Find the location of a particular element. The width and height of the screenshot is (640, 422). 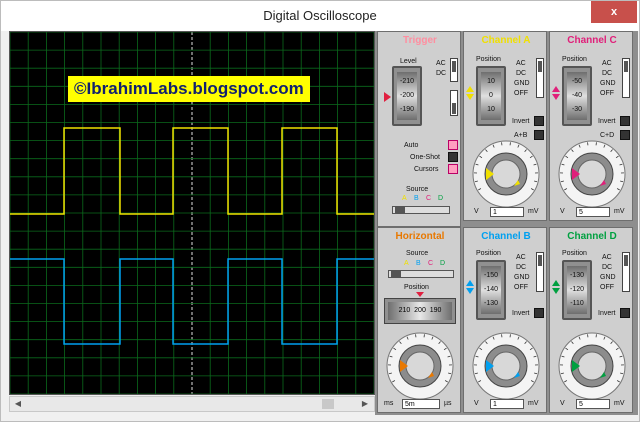

horizontal-source-b: B is located at coordinates (418, 263).